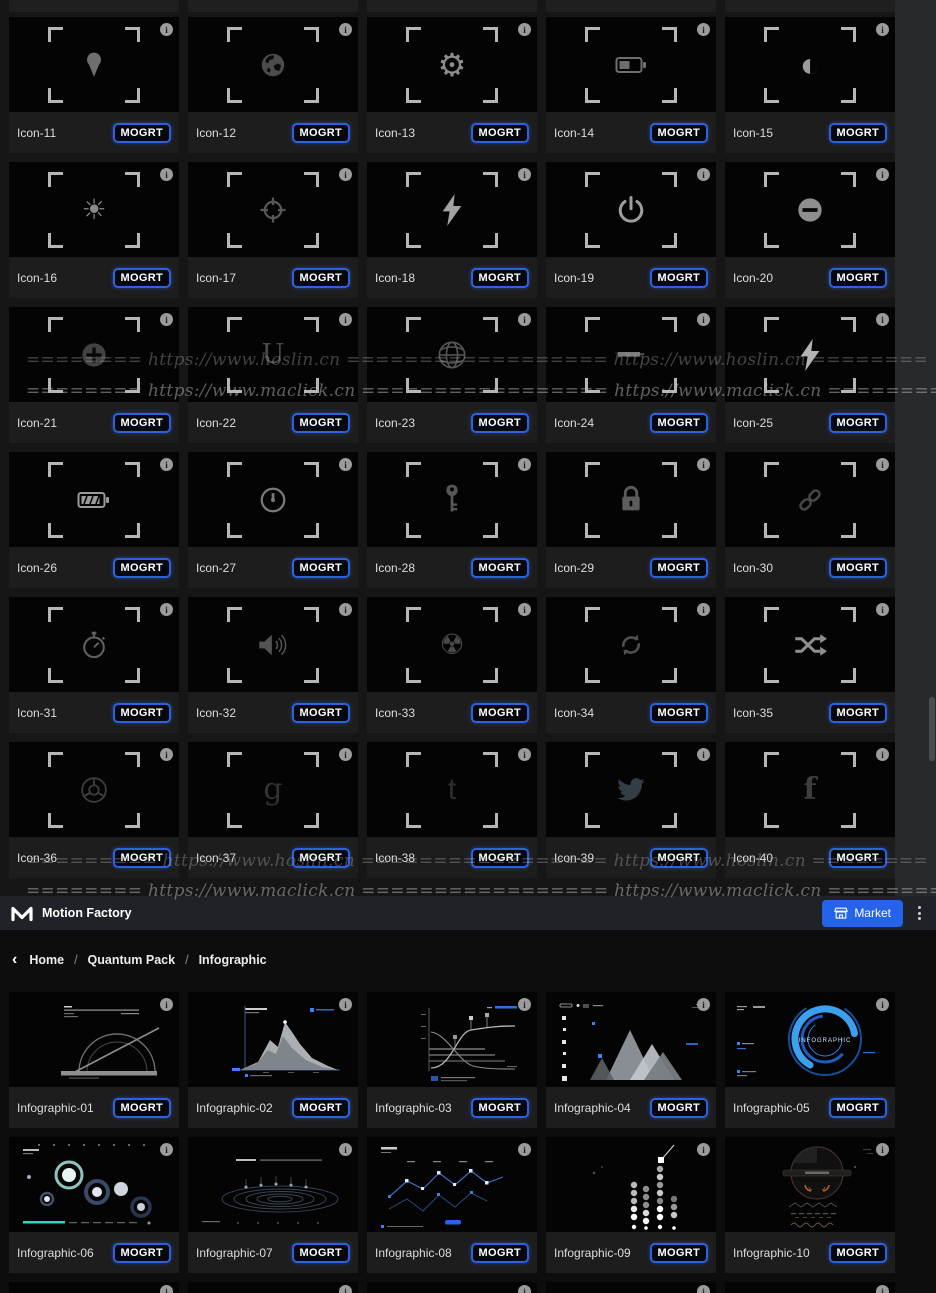  What do you see at coordinates (94, 1060) in the screenshot?
I see `infographic-card: i Infographic-01 MOGRT` at bounding box center [94, 1060].